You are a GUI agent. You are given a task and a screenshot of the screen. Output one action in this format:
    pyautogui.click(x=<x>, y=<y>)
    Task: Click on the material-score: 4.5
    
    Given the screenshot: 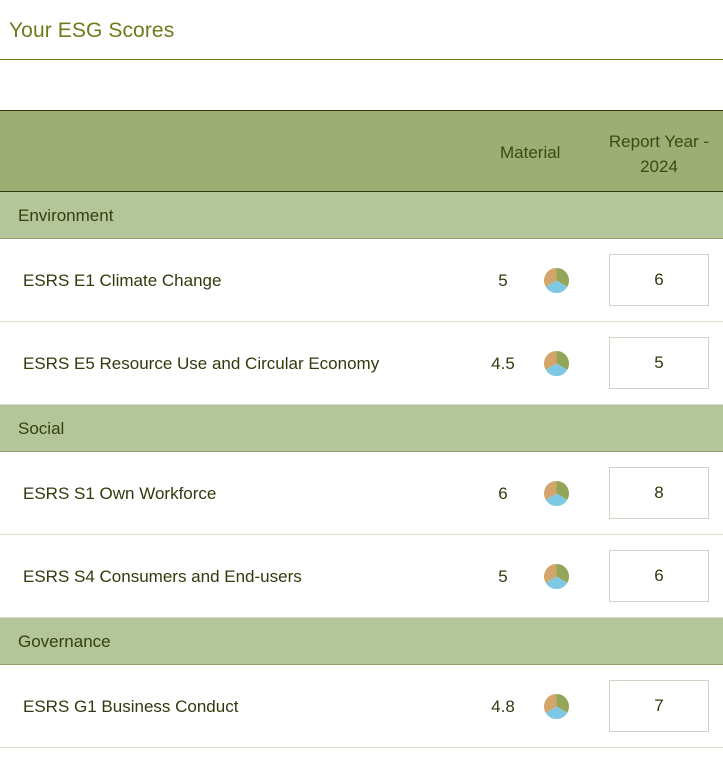 What is the action you would take?
    pyautogui.click(x=503, y=363)
    